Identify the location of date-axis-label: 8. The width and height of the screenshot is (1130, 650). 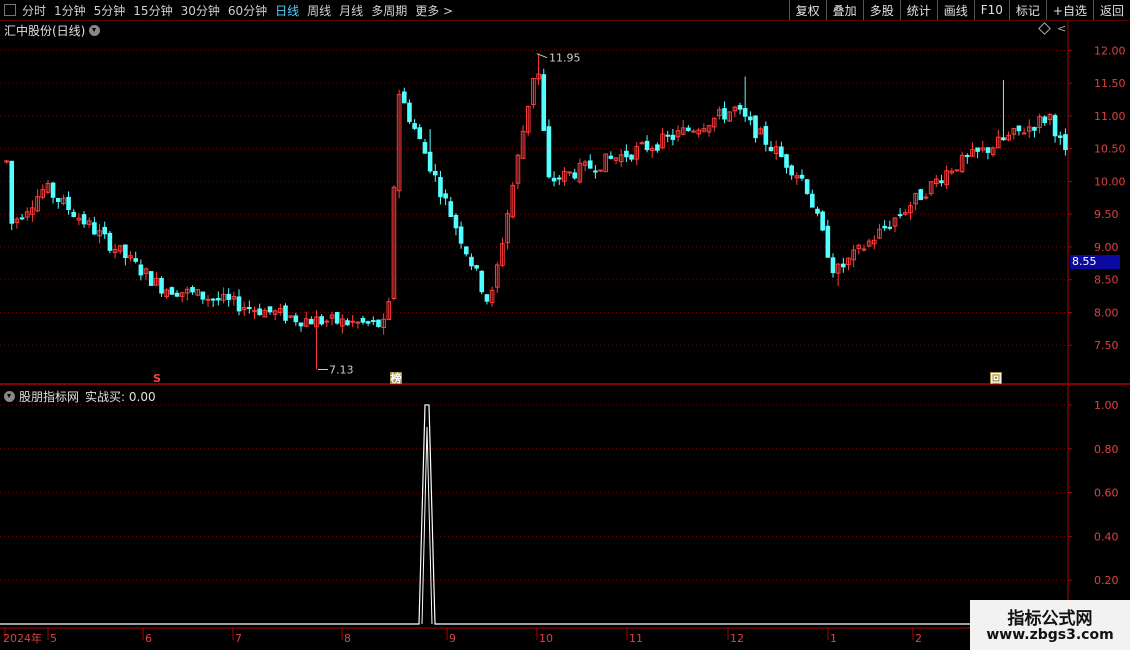
(347, 638).